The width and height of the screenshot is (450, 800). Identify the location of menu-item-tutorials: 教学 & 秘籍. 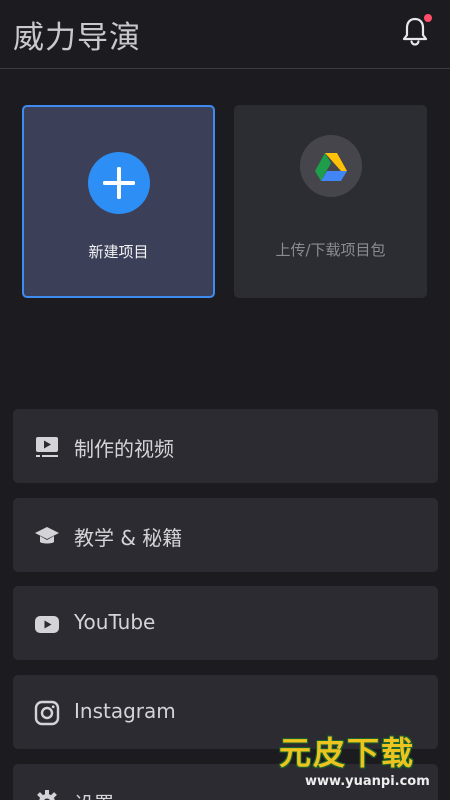
(225, 535).